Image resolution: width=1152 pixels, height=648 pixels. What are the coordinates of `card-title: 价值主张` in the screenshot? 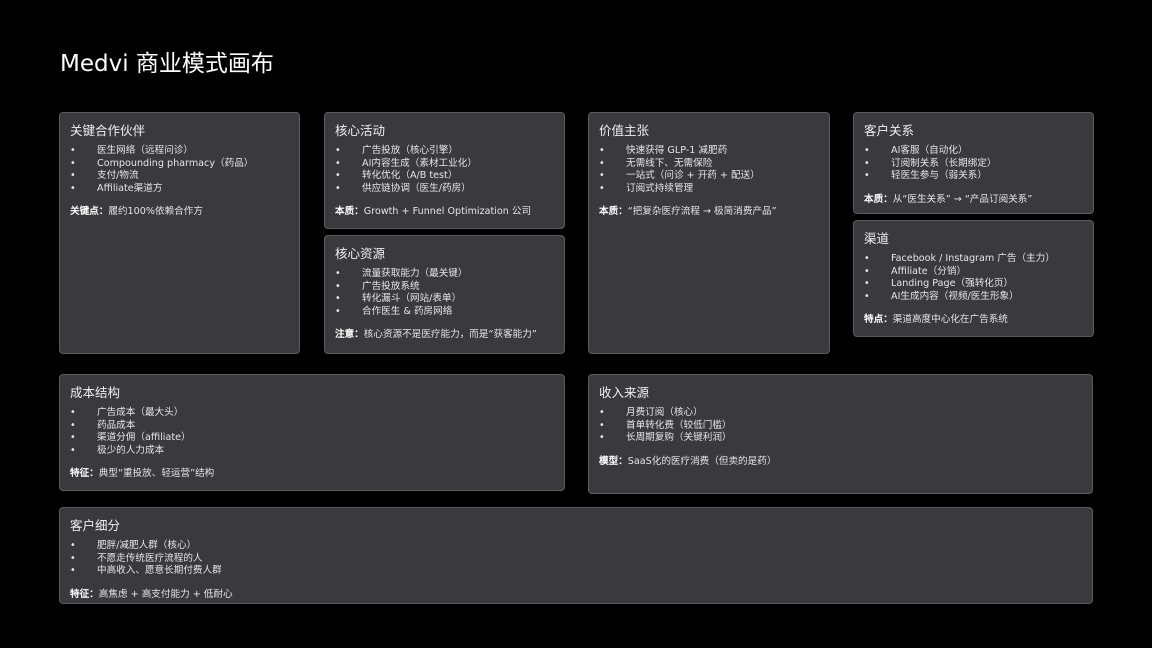 It's located at (624, 130).